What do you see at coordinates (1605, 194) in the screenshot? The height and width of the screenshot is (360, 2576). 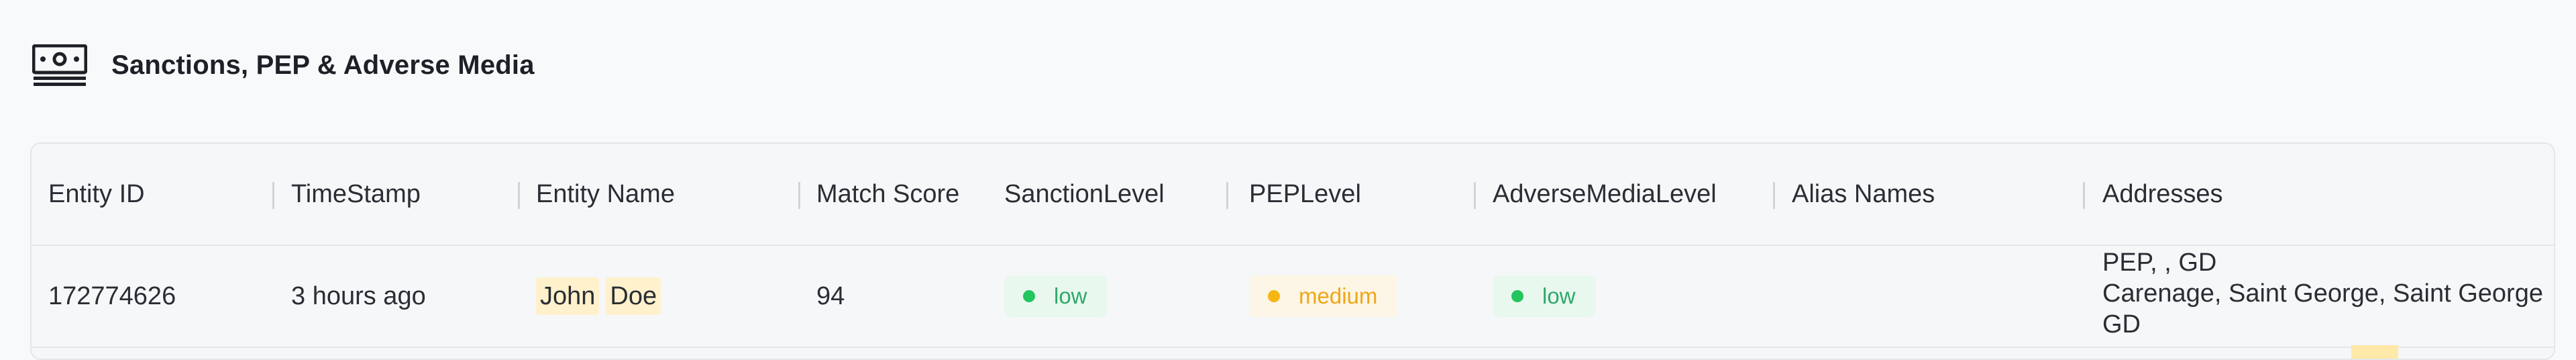 I see `column-header-adverse-media-level: AdverseMediaLevel` at bounding box center [1605, 194].